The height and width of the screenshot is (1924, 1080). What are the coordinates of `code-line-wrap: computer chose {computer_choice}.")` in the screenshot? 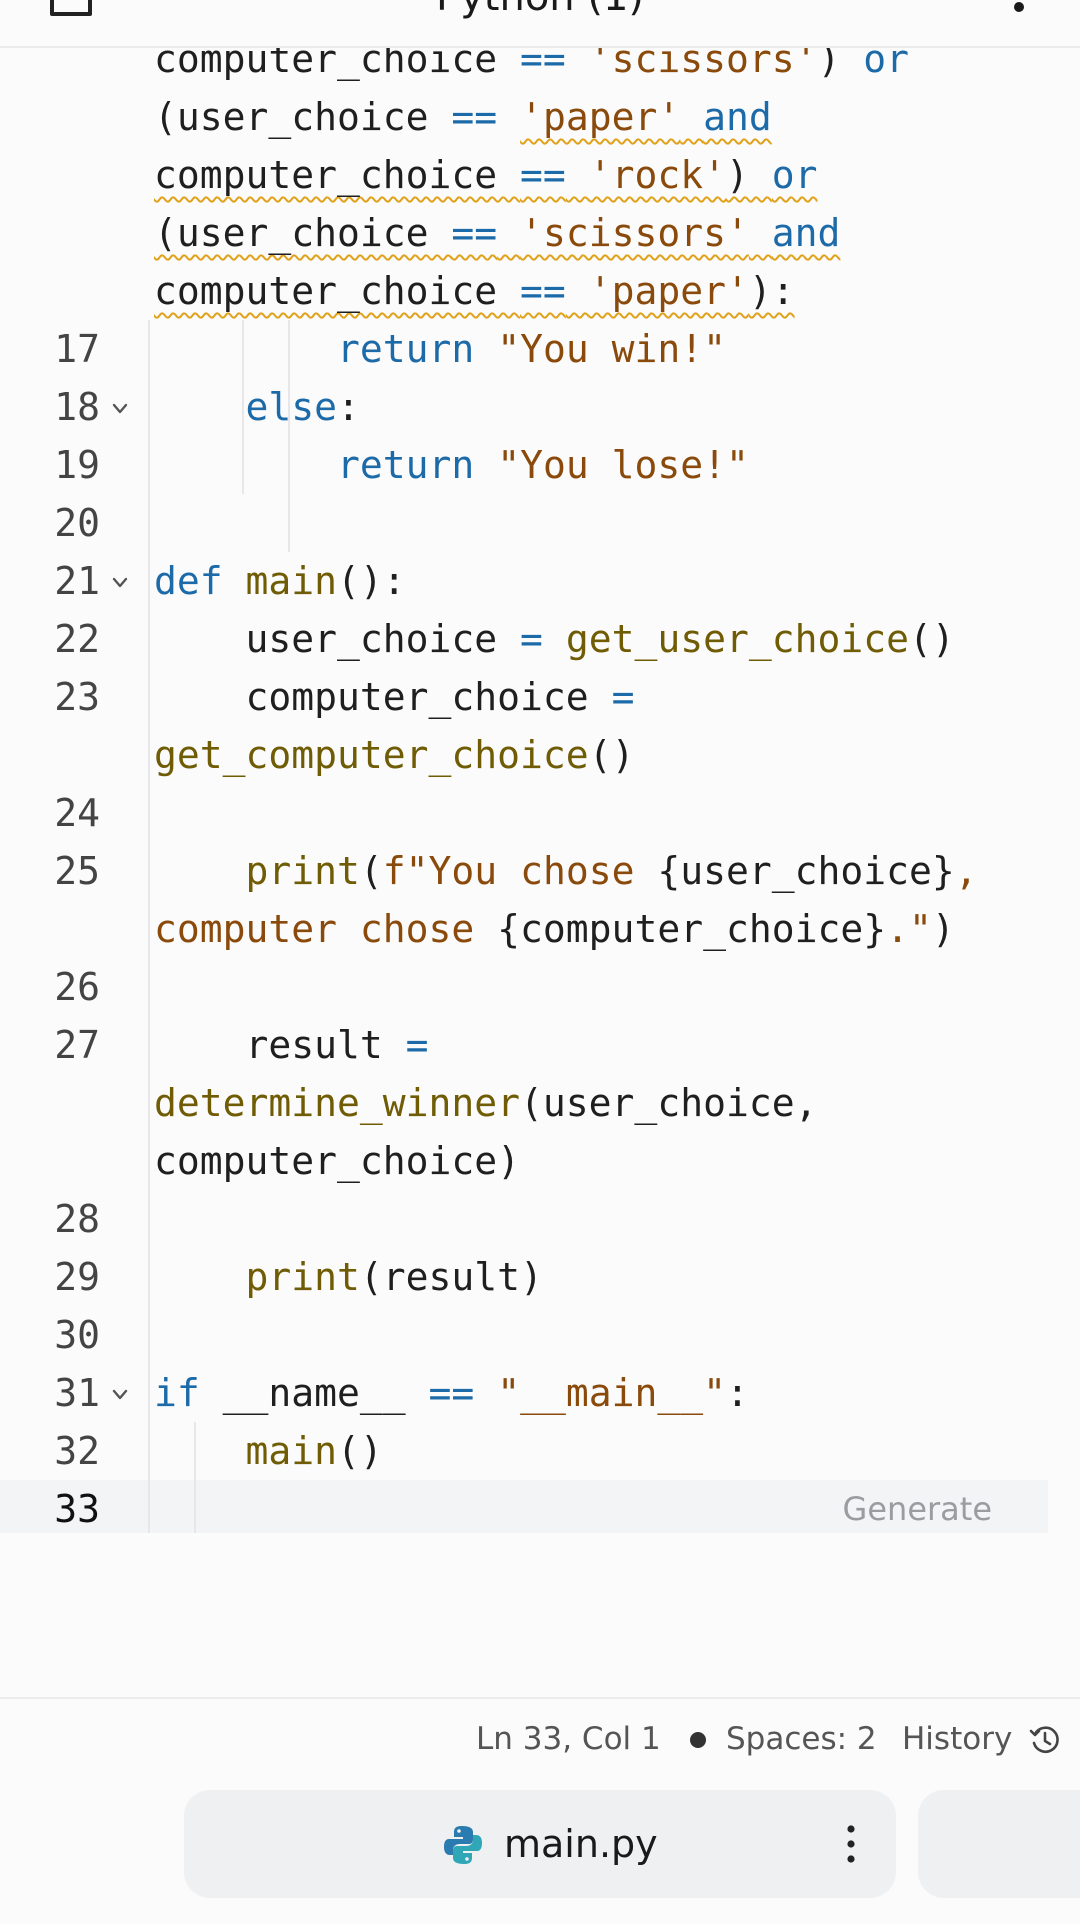 It's located at (524, 929).